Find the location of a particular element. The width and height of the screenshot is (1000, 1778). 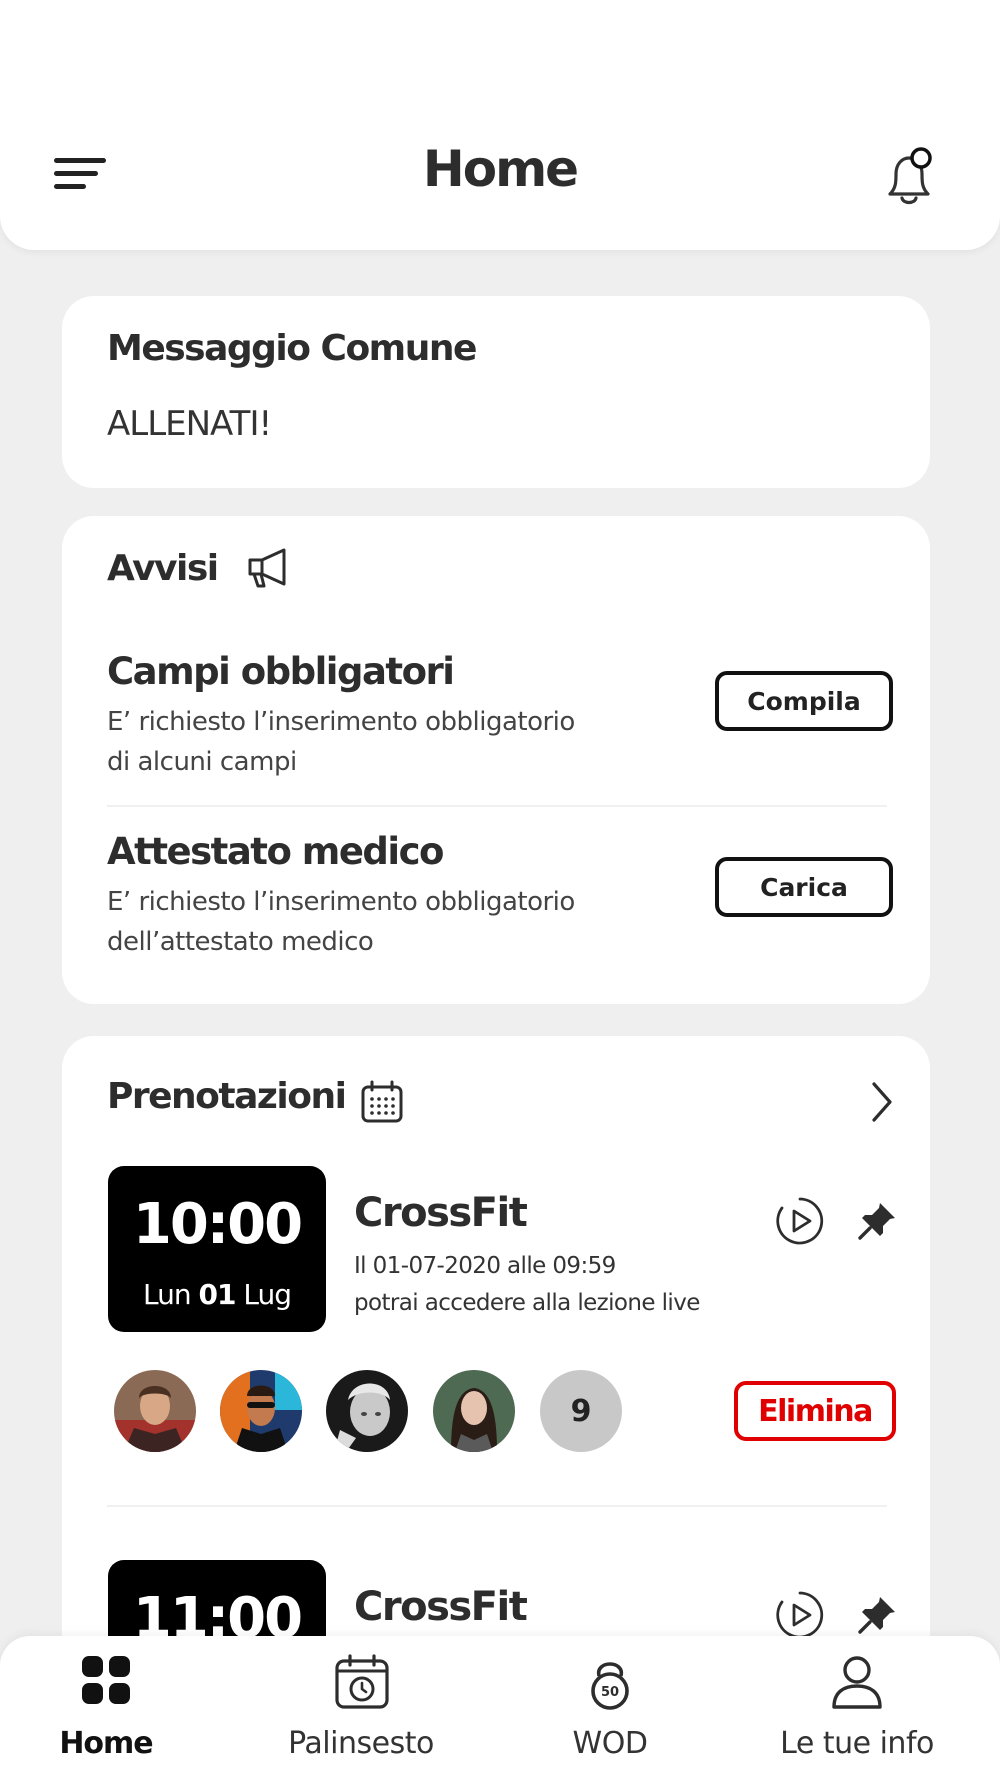

upload-button: Carica is located at coordinates (804, 887).